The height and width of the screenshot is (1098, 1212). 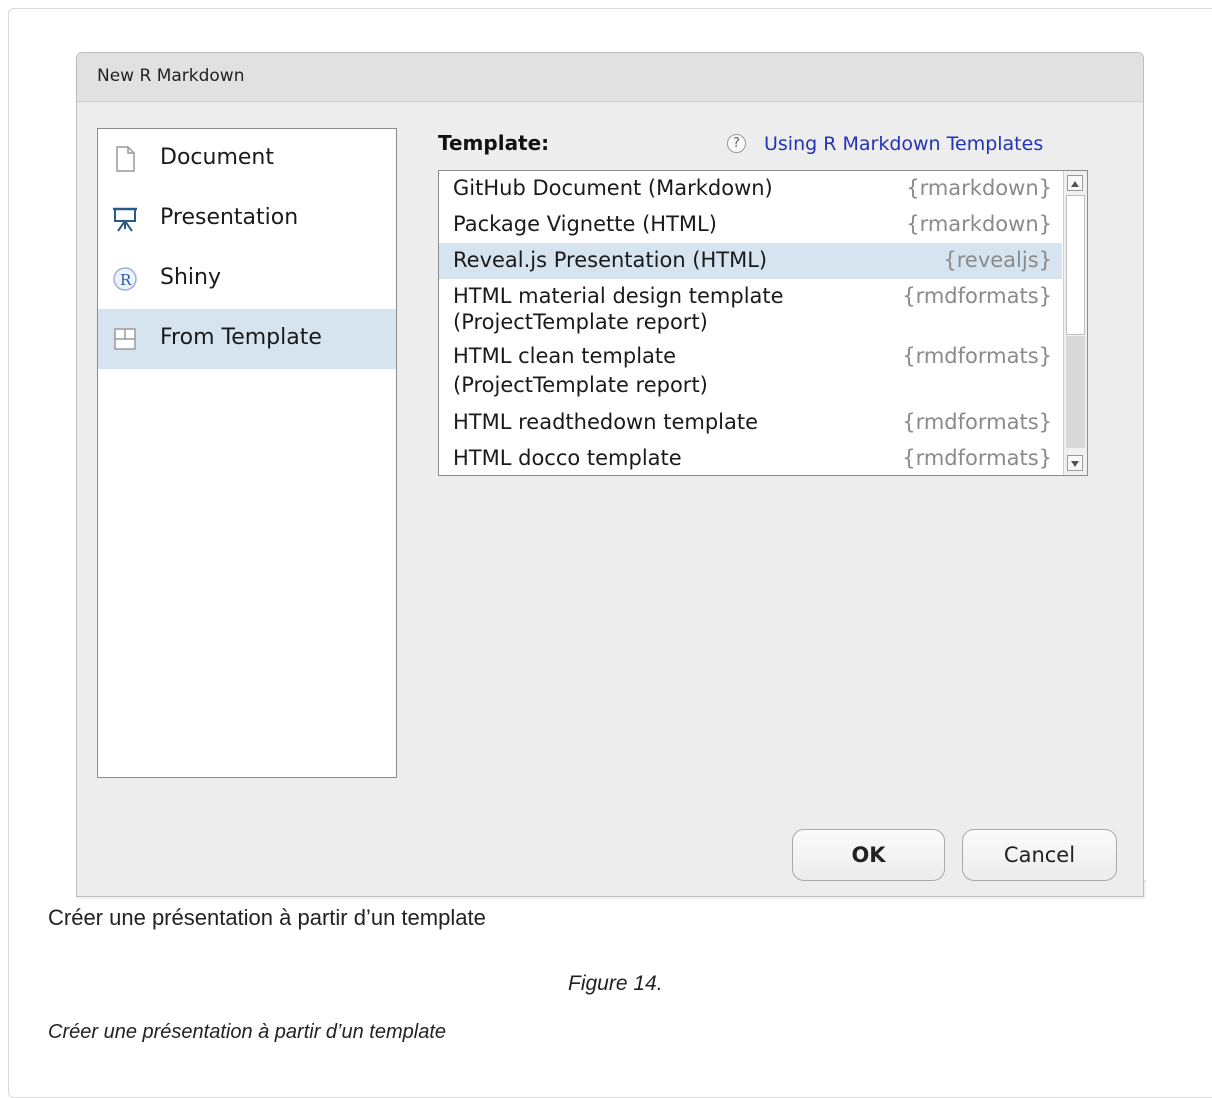 What do you see at coordinates (736, 143) in the screenshot?
I see `help-icon: ?` at bounding box center [736, 143].